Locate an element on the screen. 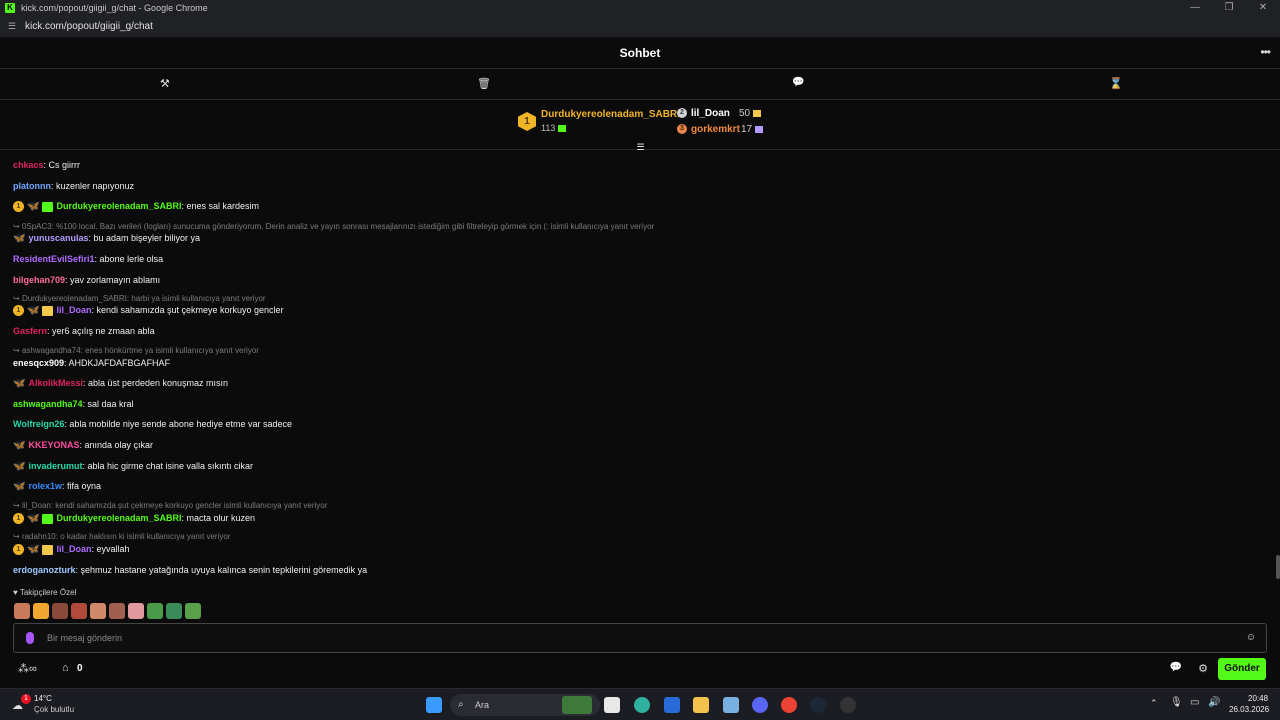  mod-toolbar: ⚒ 🗑 💬 ⌛ is located at coordinates (640, 84).